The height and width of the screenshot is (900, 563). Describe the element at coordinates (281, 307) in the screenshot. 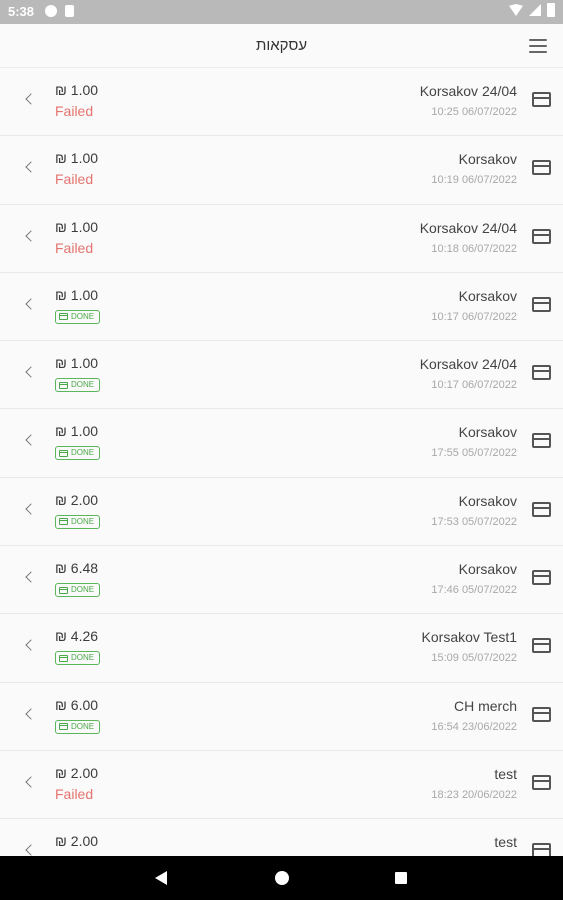

I see `transaction-row: ₪ 1.00 DONE Korsakov 10:17 06/07/2022` at that location.